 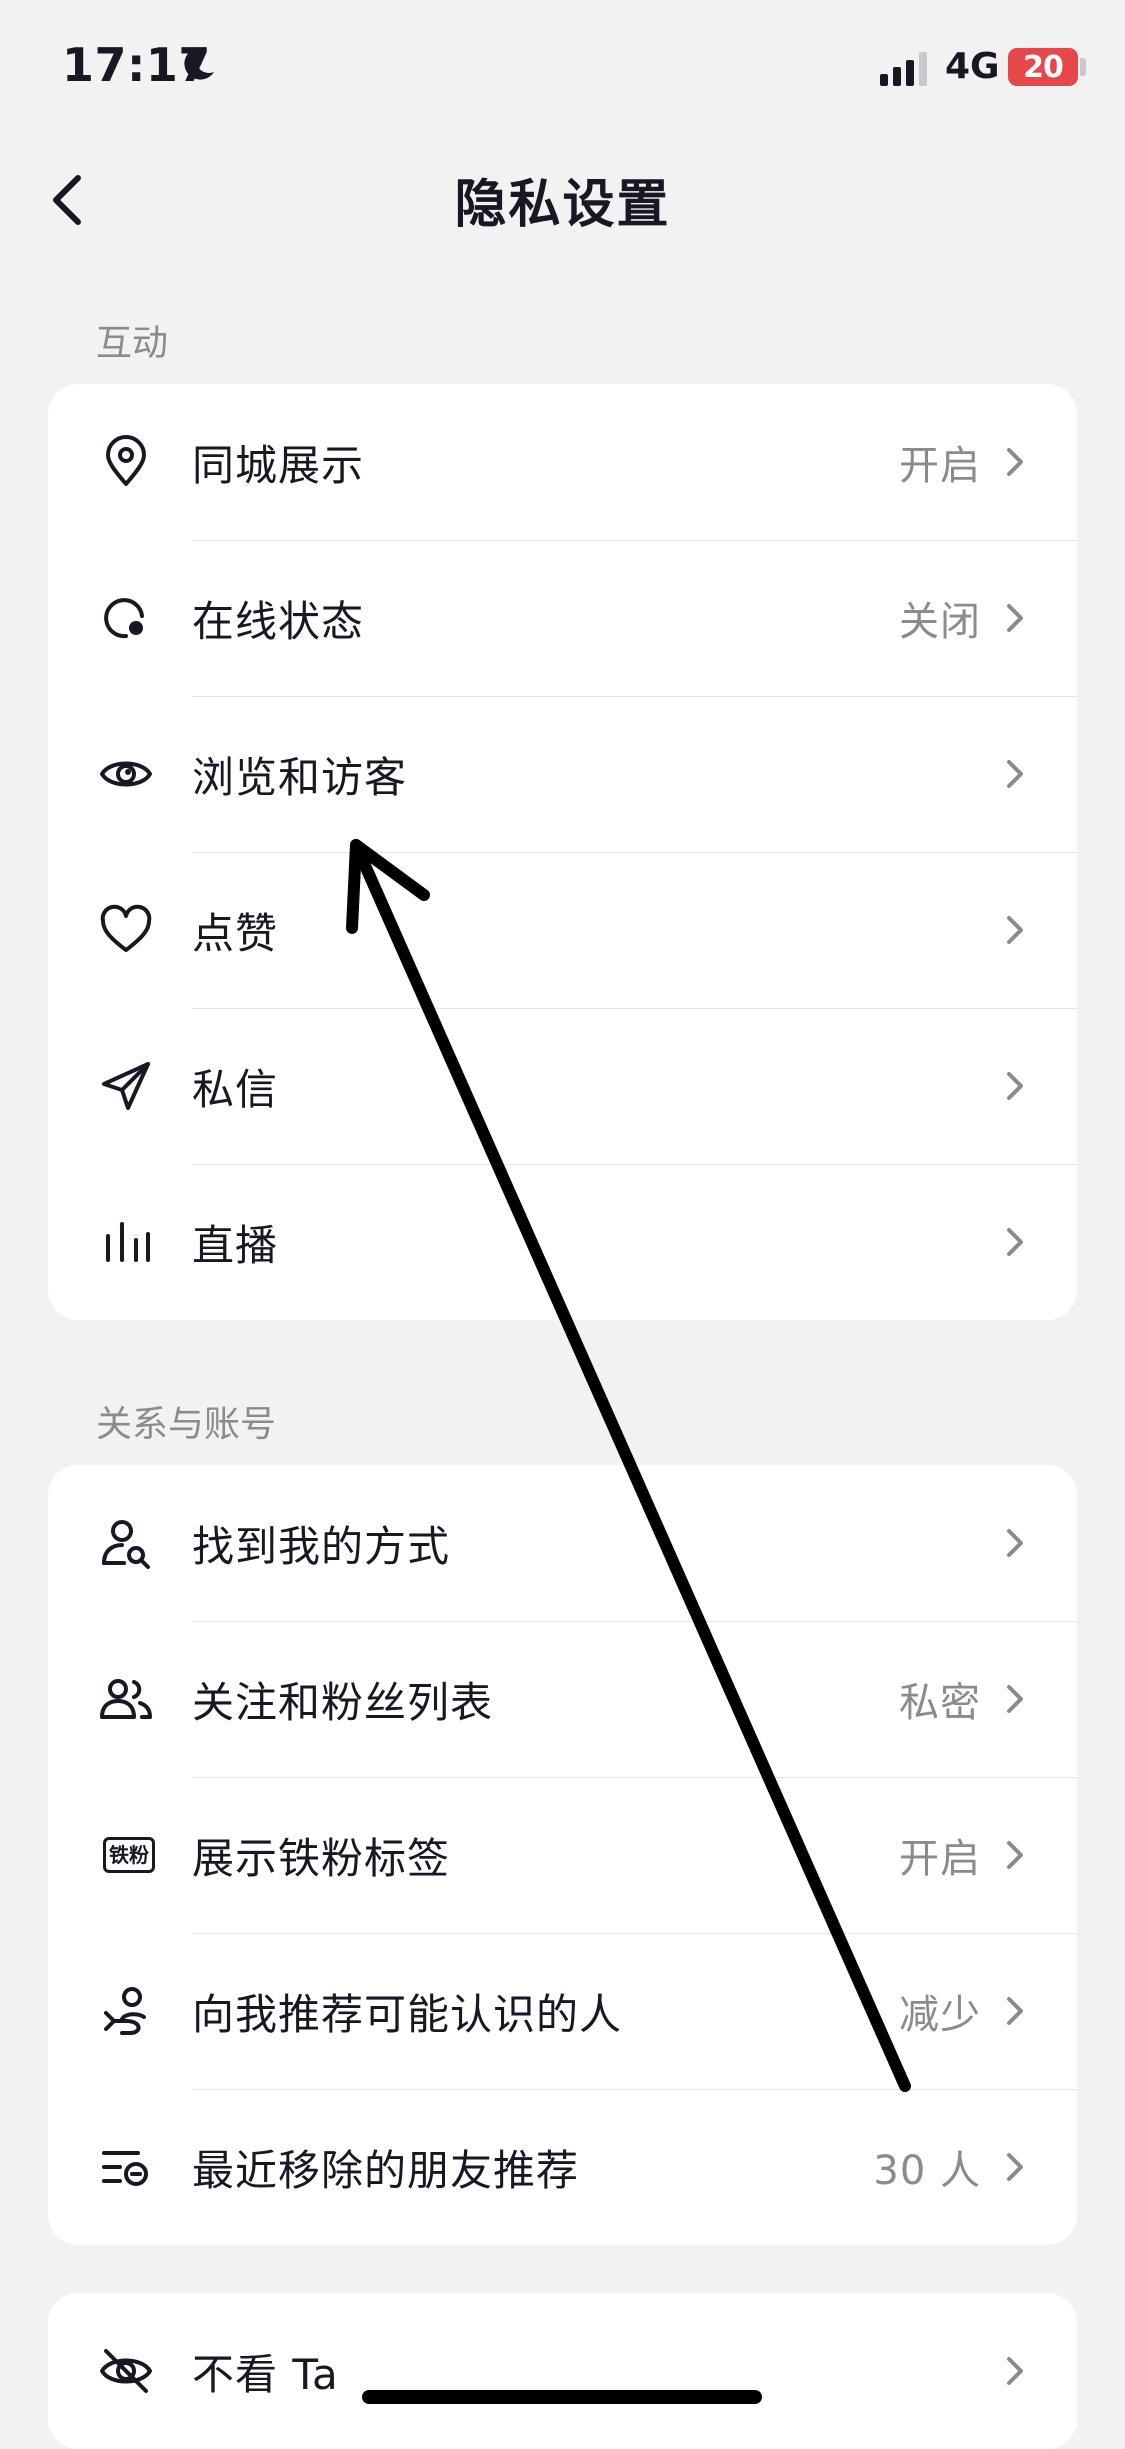 What do you see at coordinates (940, 1703) in the screenshot?
I see `row-value: 私密` at bounding box center [940, 1703].